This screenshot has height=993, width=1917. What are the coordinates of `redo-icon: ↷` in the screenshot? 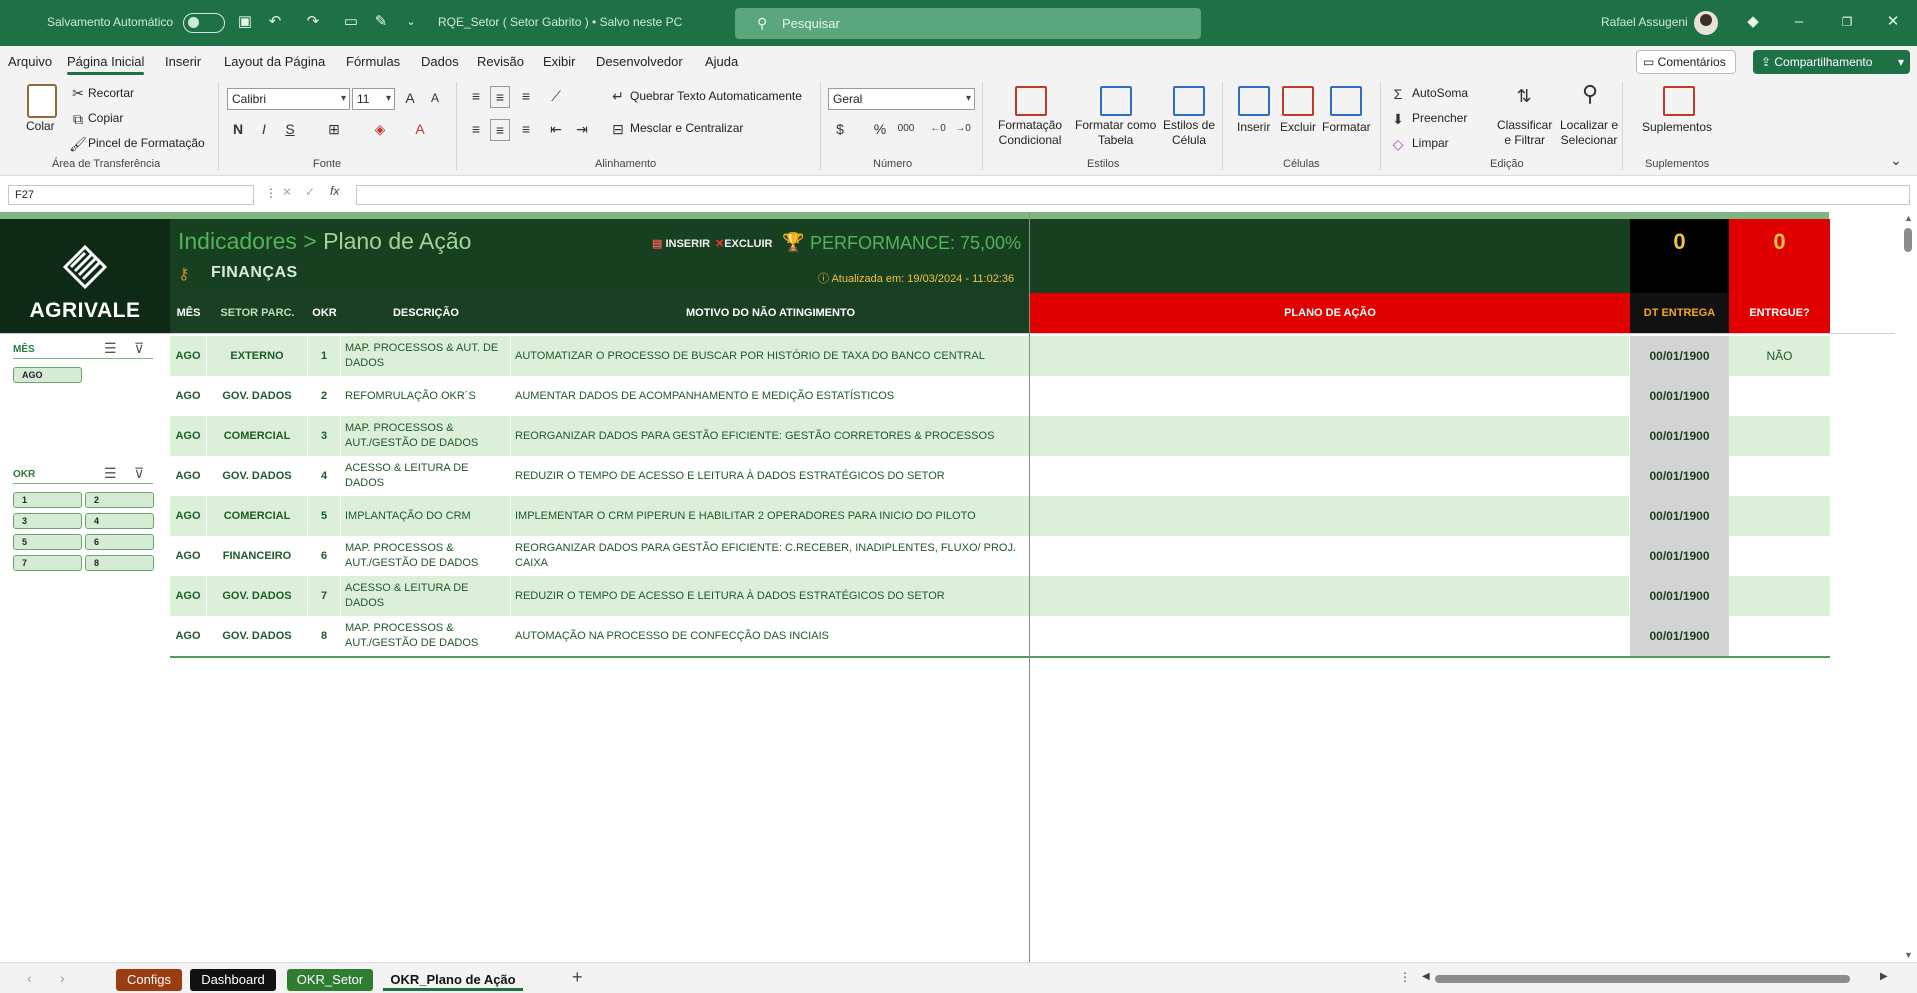 It's located at (313, 22).